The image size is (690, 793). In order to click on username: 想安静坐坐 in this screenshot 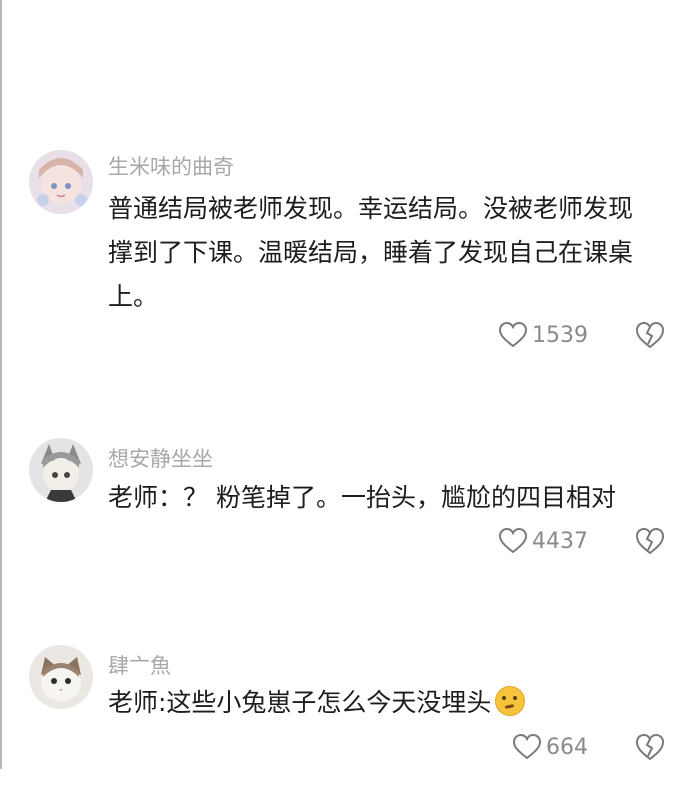, I will do `click(160, 458)`.